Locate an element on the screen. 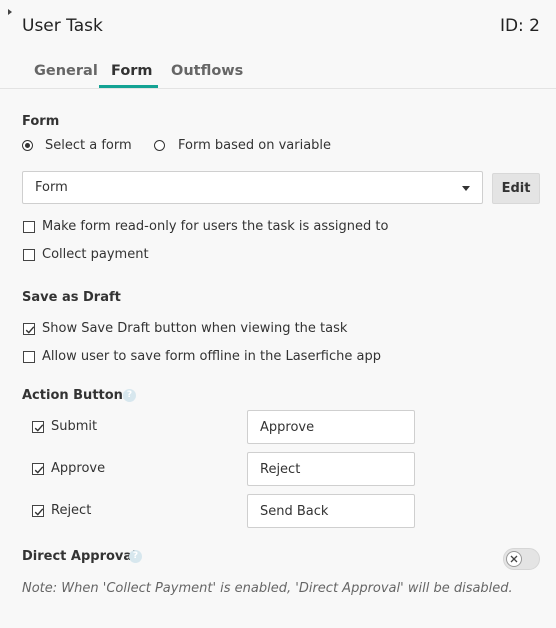 Image resolution: width=556 pixels, height=628 pixels. select-form-radio is located at coordinates (27, 145).